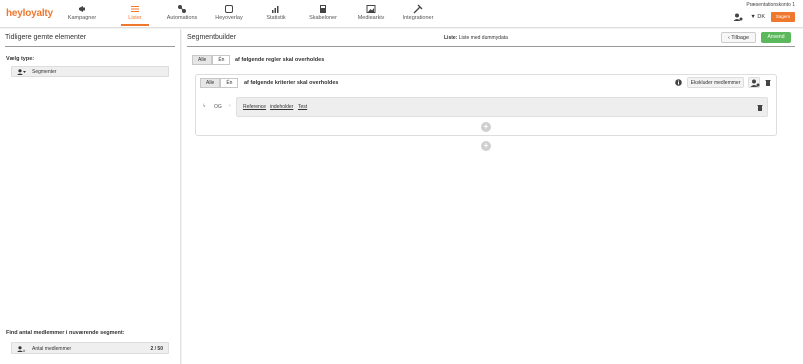  I want to click on template-icon, so click(323, 9).